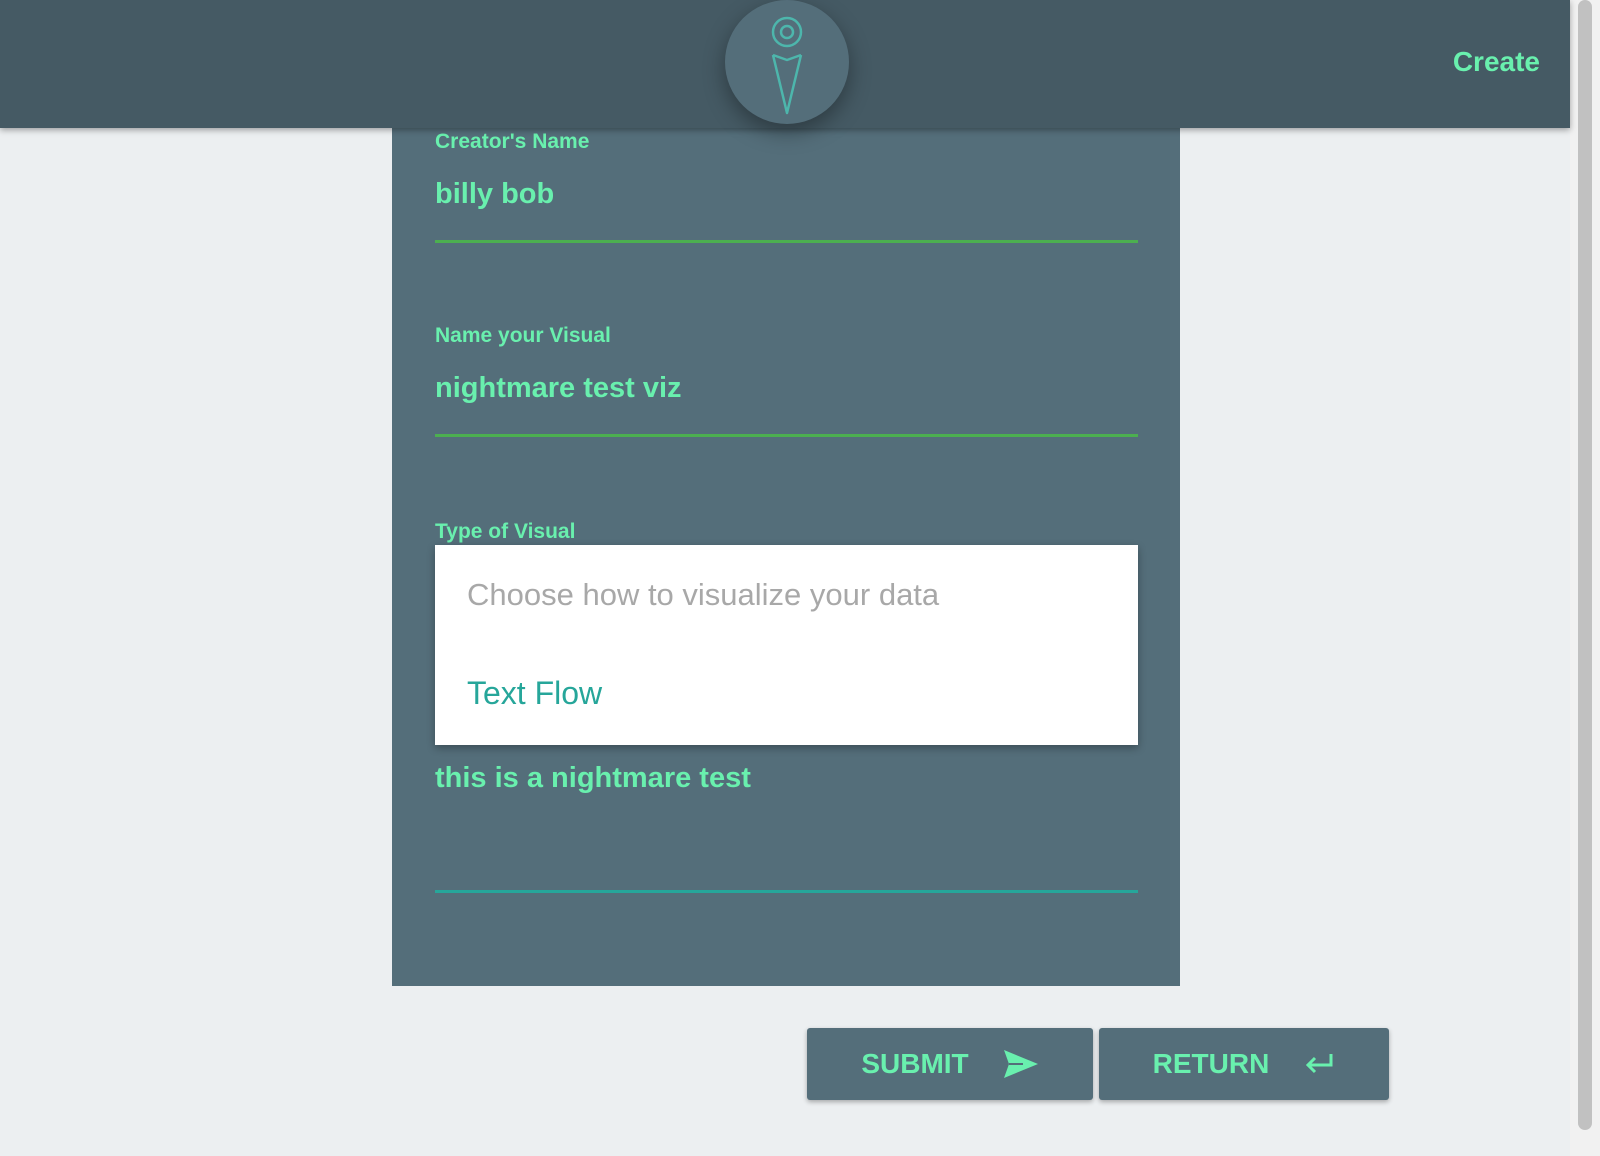 Image resolution: width=1600 pixels, height=1156 pixels. What do you see at coordinates (593, 778) in the screenshot?
I see `description-textarea: this is a nightmare test` at bounding box center [593, 778].